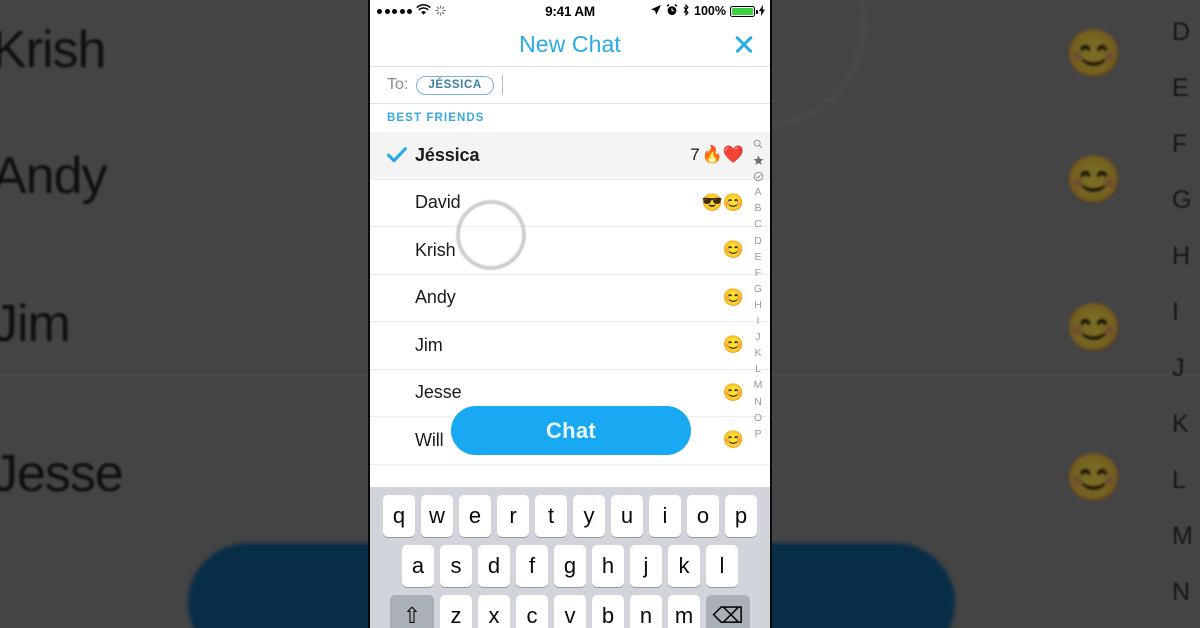  Describe the element at coordinates (728, 611) in the screenshot. I see `key-backspace: ⌫` at that location.